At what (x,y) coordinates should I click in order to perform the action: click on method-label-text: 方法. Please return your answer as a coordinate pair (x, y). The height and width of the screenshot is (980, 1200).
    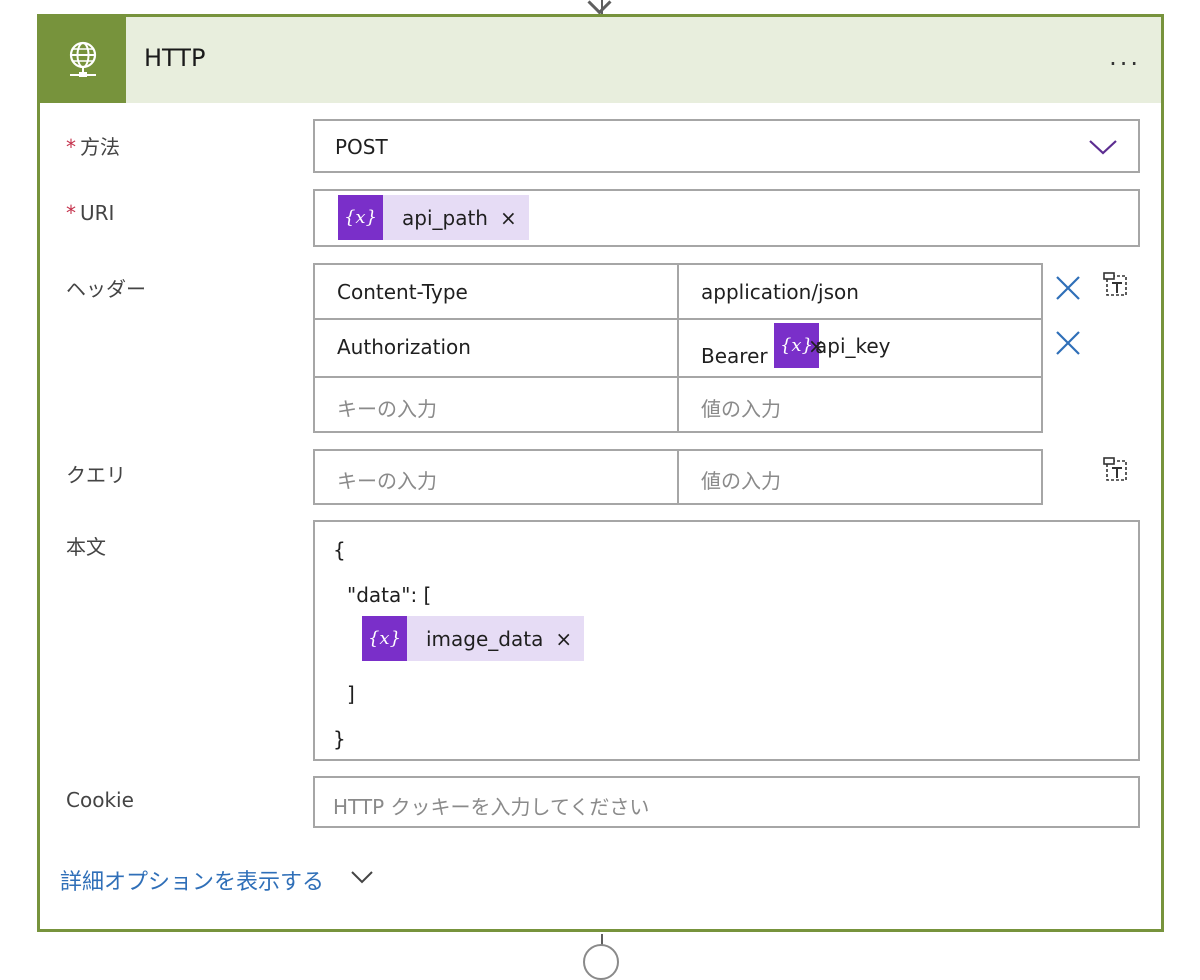
    Looking at the image, I should click on (100, 147).